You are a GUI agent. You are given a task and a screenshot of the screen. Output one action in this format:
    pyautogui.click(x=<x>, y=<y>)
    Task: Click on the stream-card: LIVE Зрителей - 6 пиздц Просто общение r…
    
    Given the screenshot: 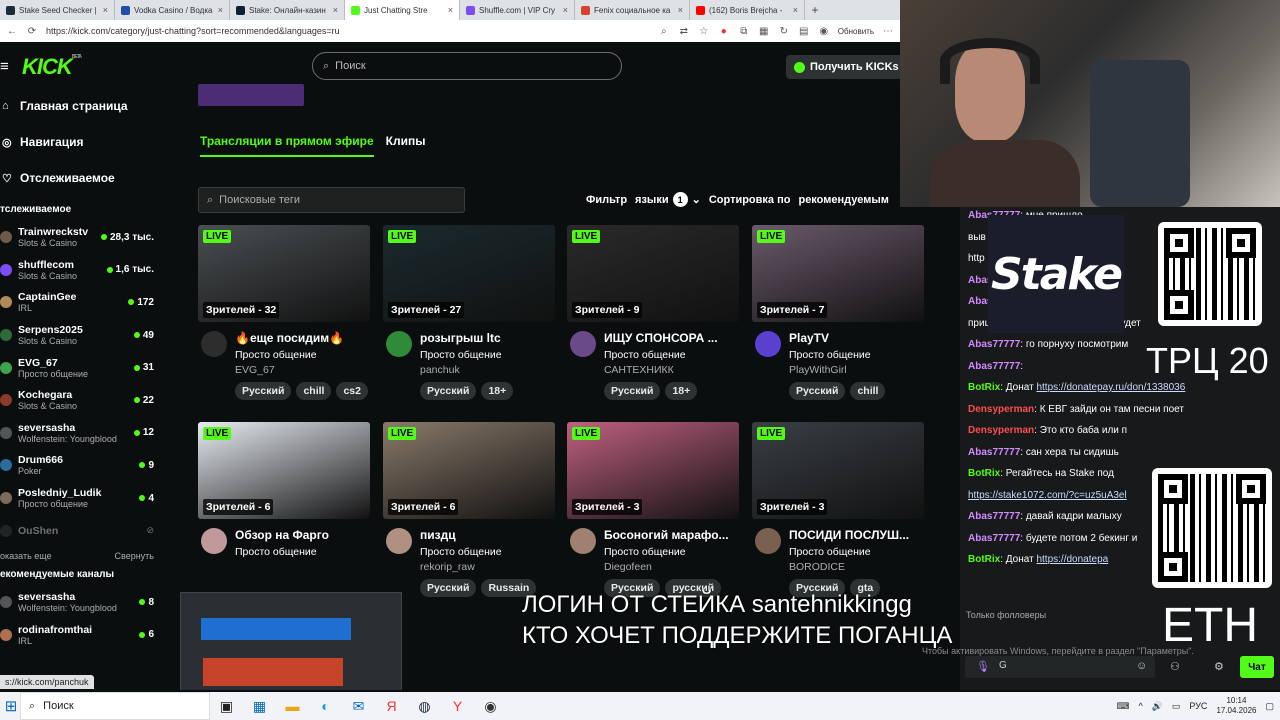 What is the action you would take?
    pyautogui.click(x=469, y=512)
    